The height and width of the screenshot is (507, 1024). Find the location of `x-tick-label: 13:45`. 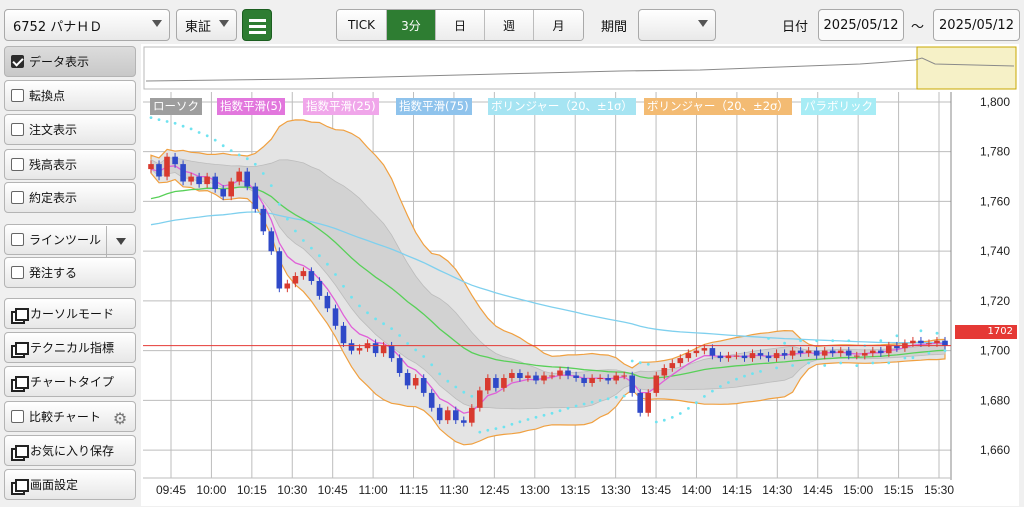

x-tick-label: 13:45 is located at coordinates (656, 490).